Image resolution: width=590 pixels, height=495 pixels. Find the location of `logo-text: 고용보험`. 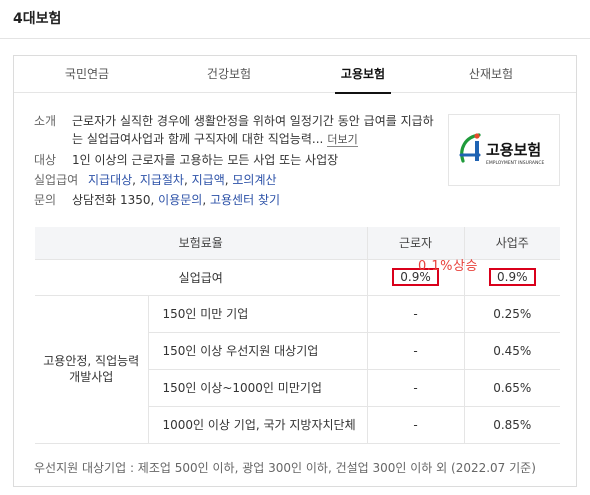

logo-text: 고용보험 is located at coordinates (513, 150).